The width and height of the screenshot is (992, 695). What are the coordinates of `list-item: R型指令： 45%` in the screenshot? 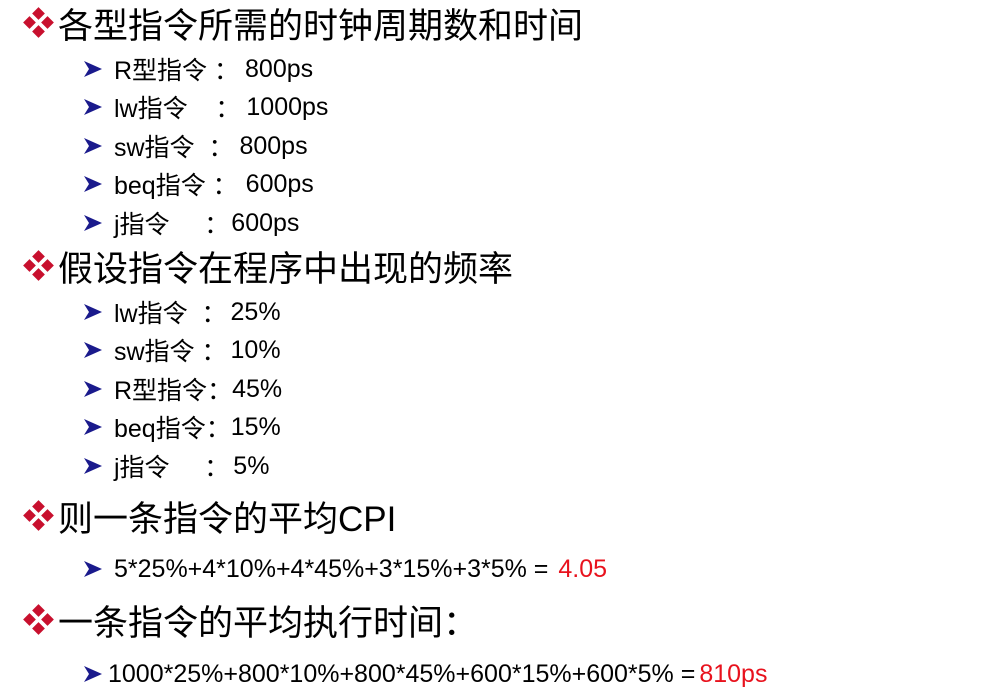 It's located at (182, 389).